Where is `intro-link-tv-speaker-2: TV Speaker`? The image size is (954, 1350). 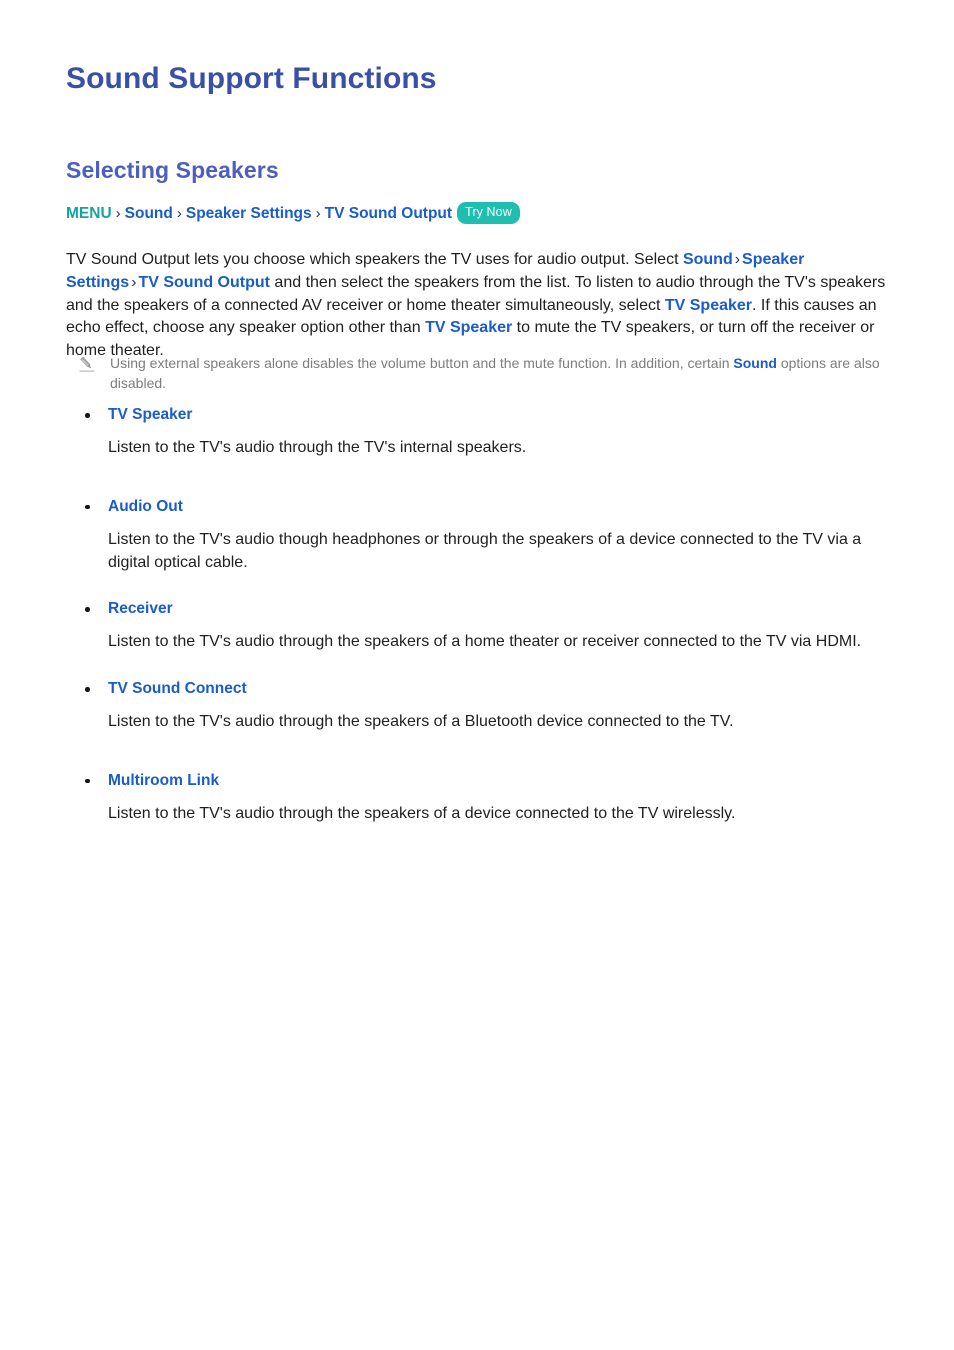 intro-link-tv-speaker-2: TV Speaker is located at coordinates (468, 327).